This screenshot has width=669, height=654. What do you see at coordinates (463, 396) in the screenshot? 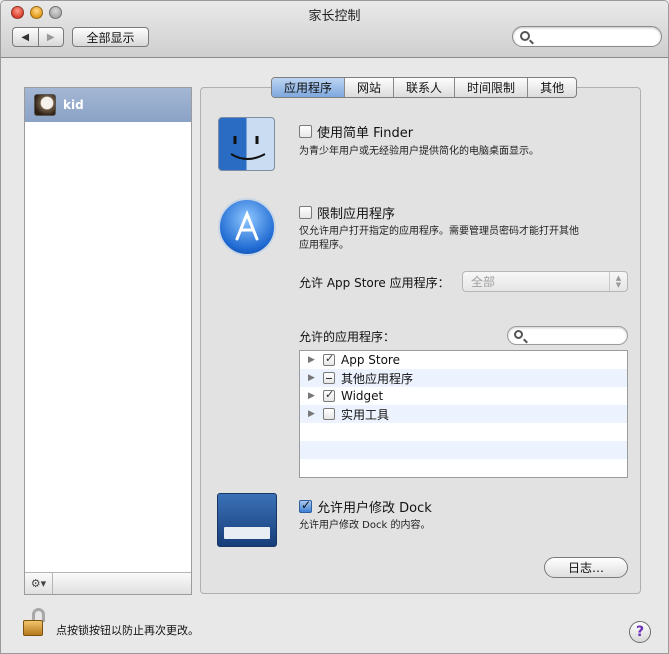
I see `app-tree-row-widget: ▶ Widget` at bounding box center [463, 396].